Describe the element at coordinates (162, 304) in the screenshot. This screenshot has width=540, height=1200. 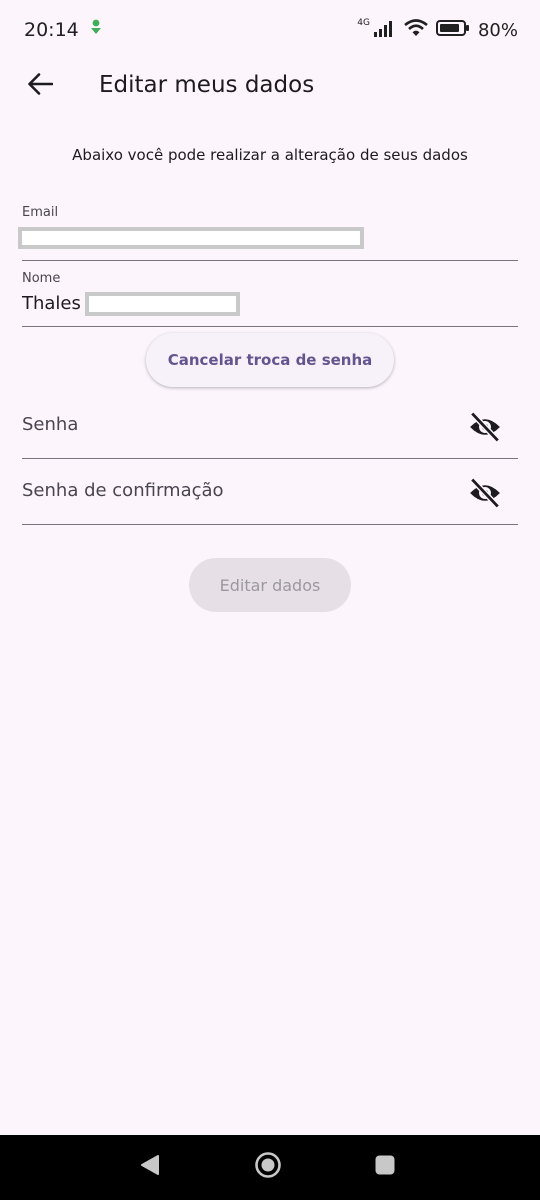
I see `name-redaction` at that location.